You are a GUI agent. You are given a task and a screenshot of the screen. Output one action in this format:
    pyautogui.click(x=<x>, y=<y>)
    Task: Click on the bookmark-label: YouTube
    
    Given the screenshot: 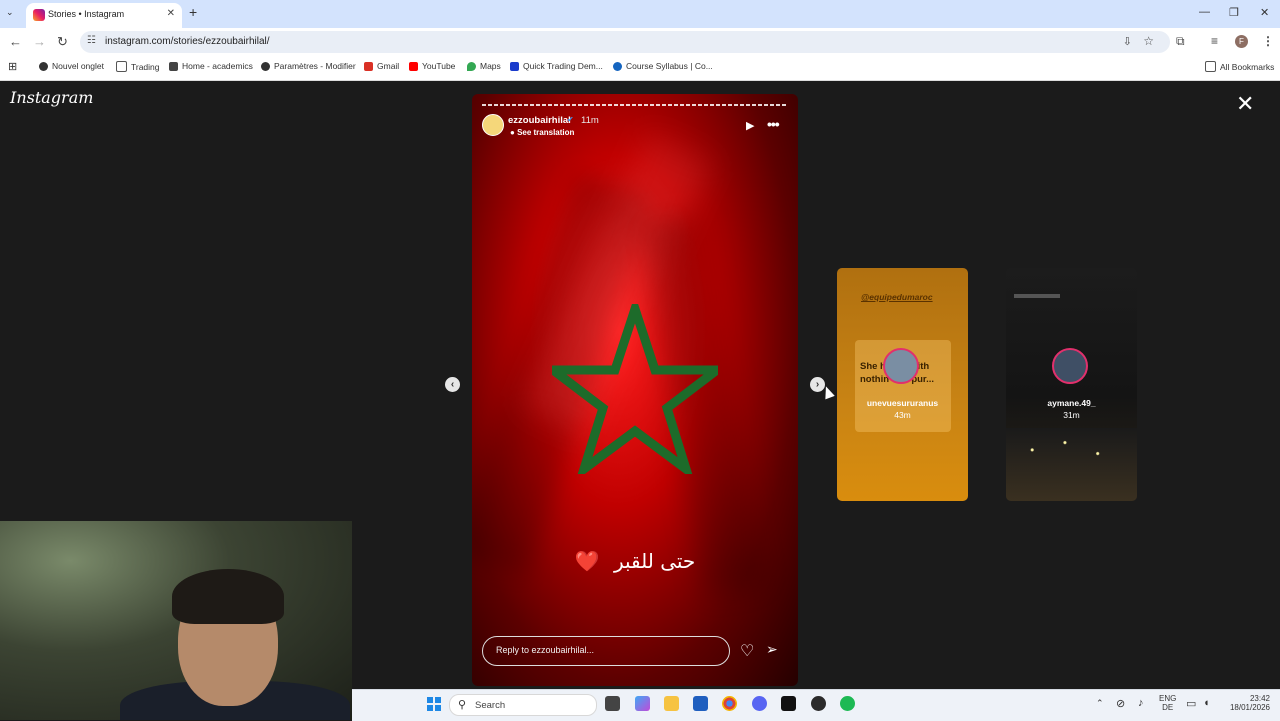 What is the action you would take?
    pyautogui.click(x=439, y=66)
    